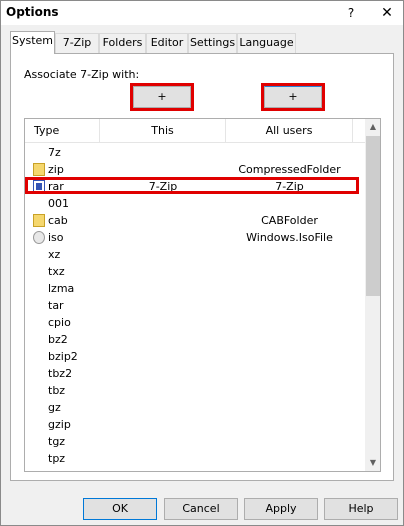 The image size is (404, 526). What do you see at coordinates (57, 441) in the screenshot?
I see `list-item-type: tgz` at bounding box center [57, 441].